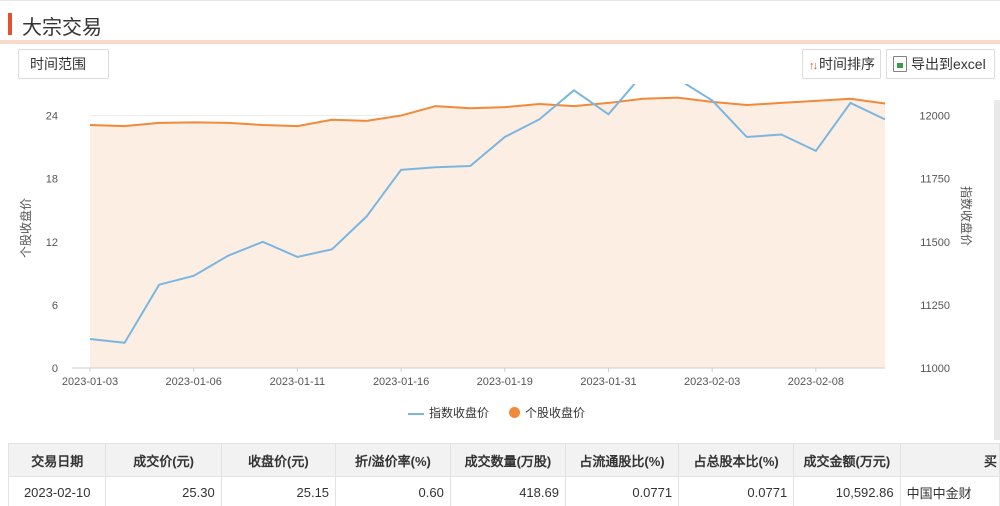  I want to click on title-bar: 大宗交易, so click(500, 22).